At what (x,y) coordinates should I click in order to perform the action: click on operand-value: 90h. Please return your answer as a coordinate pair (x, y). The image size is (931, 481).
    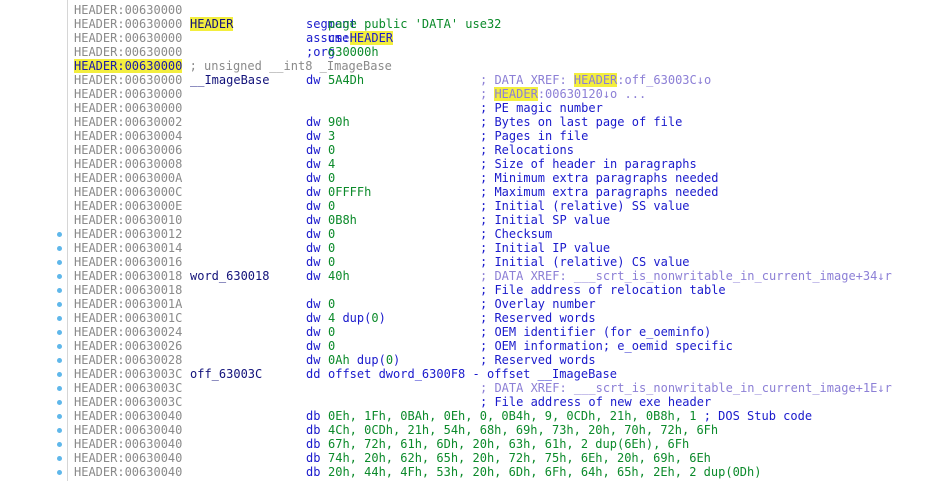
    Looking at the image, I should click on (339, 122).